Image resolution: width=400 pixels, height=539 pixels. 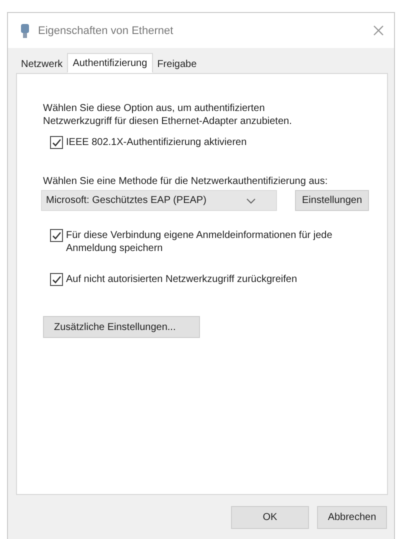 I want to click on tab: Netzwerk, so click(x=42, y=64).